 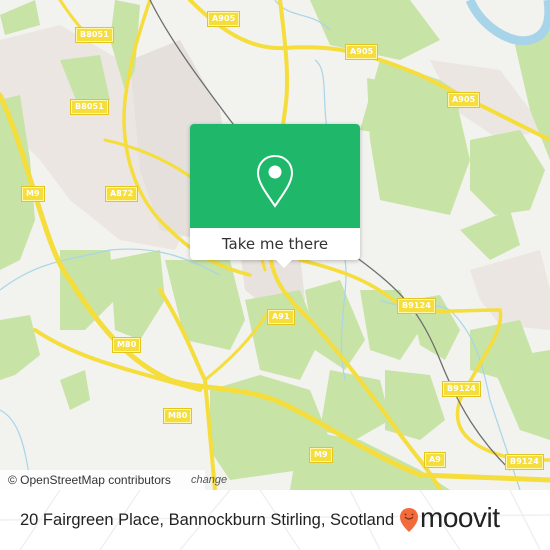 I want to click on attribution-text: © OpenStreetMap contributors, so click(x=89, y=480).